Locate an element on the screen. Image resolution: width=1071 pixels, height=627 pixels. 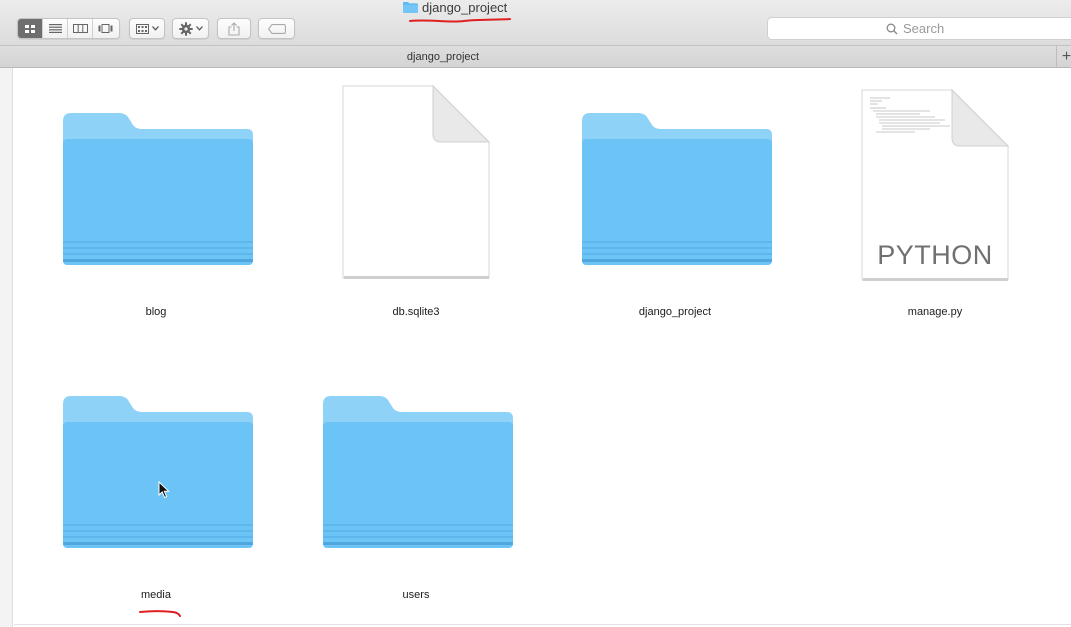
share-icon is located at coordinates (234, 28).